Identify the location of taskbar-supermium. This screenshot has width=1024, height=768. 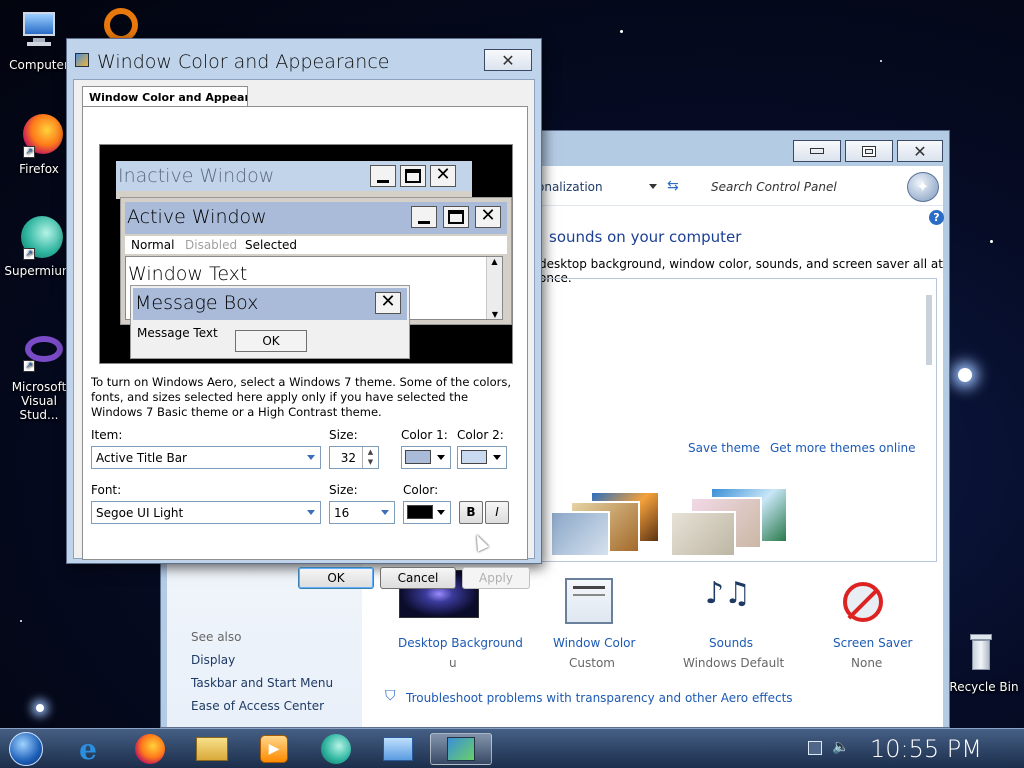
(336, 749).